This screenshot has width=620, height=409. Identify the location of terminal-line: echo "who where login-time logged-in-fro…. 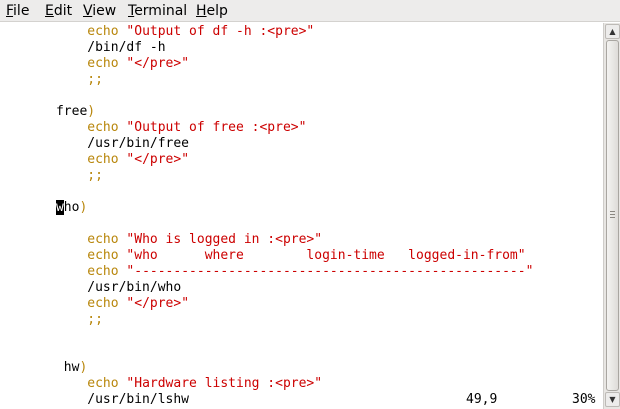
(267, 256).